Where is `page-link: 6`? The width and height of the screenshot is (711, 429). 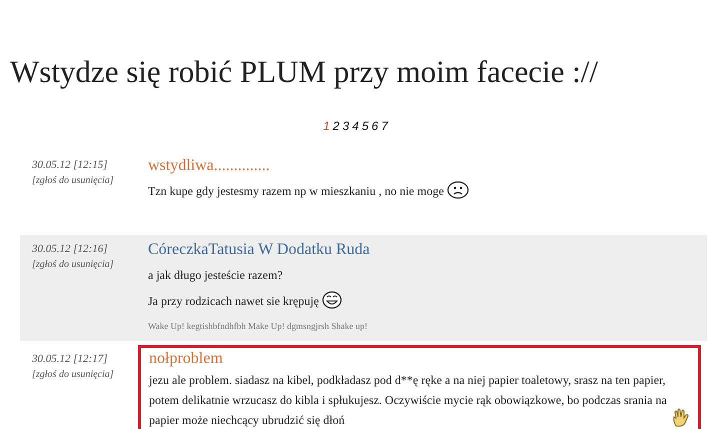
page-link: 6 is located at coordinates (375, 126).